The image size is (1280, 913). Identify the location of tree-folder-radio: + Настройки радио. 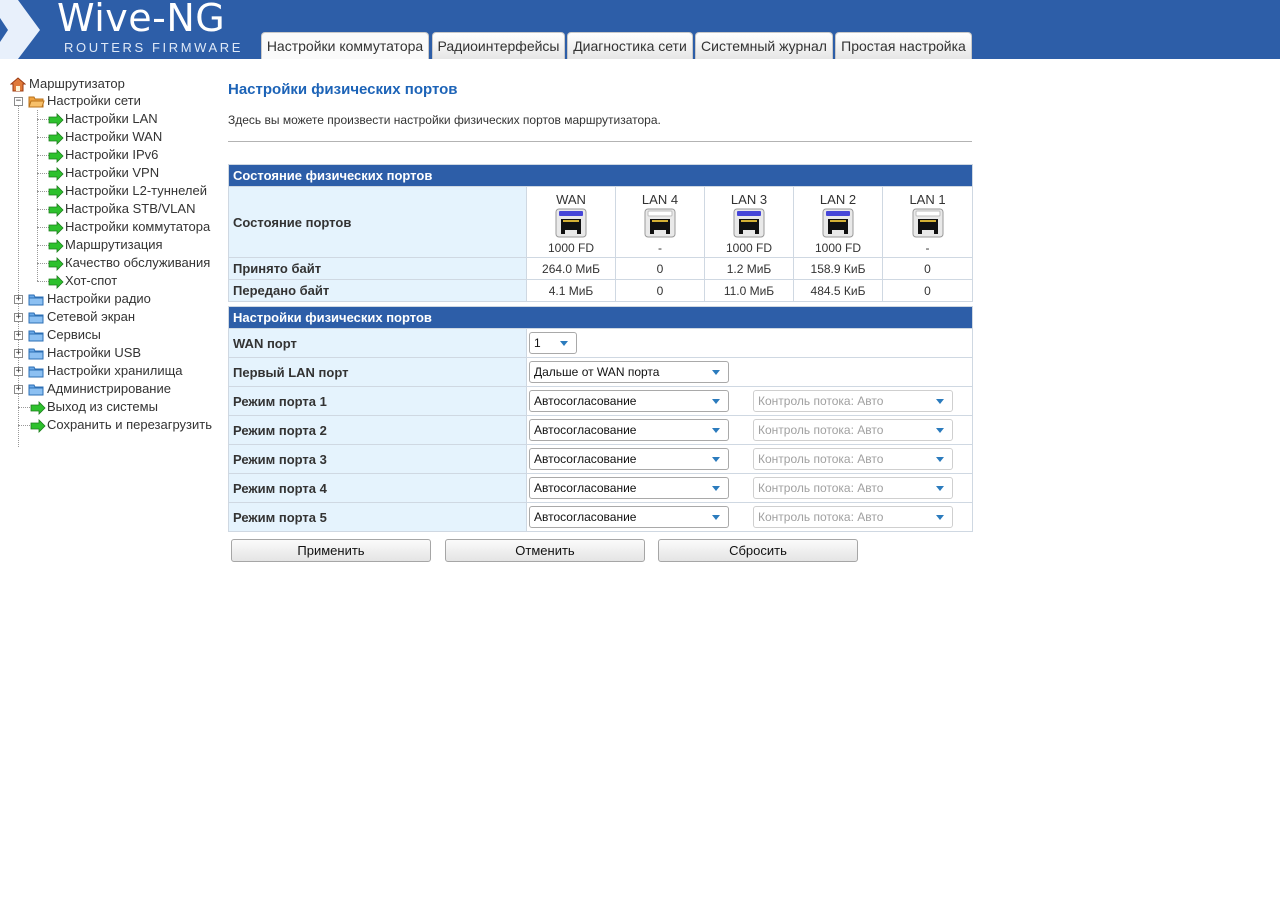
(111, 299).